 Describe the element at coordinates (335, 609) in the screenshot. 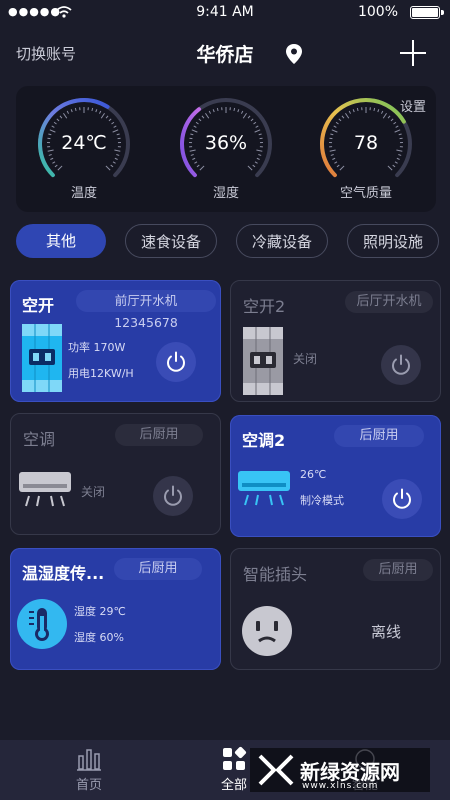

I see `device-card: 智能插头 后厨用 离线` at that location.